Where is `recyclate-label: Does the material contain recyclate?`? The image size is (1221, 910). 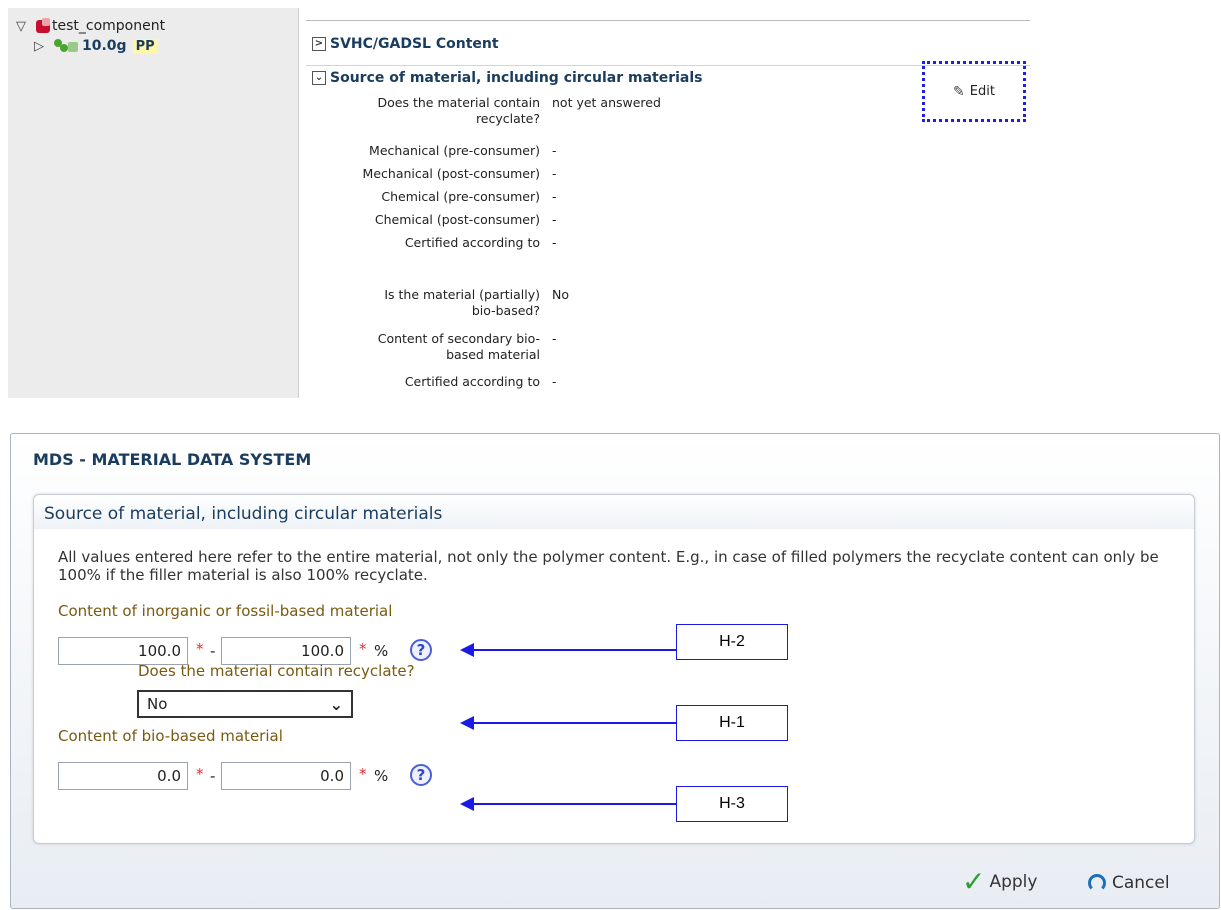
recyclate-label: Does the material contain recyclate? is located at coordinates (276, 671).